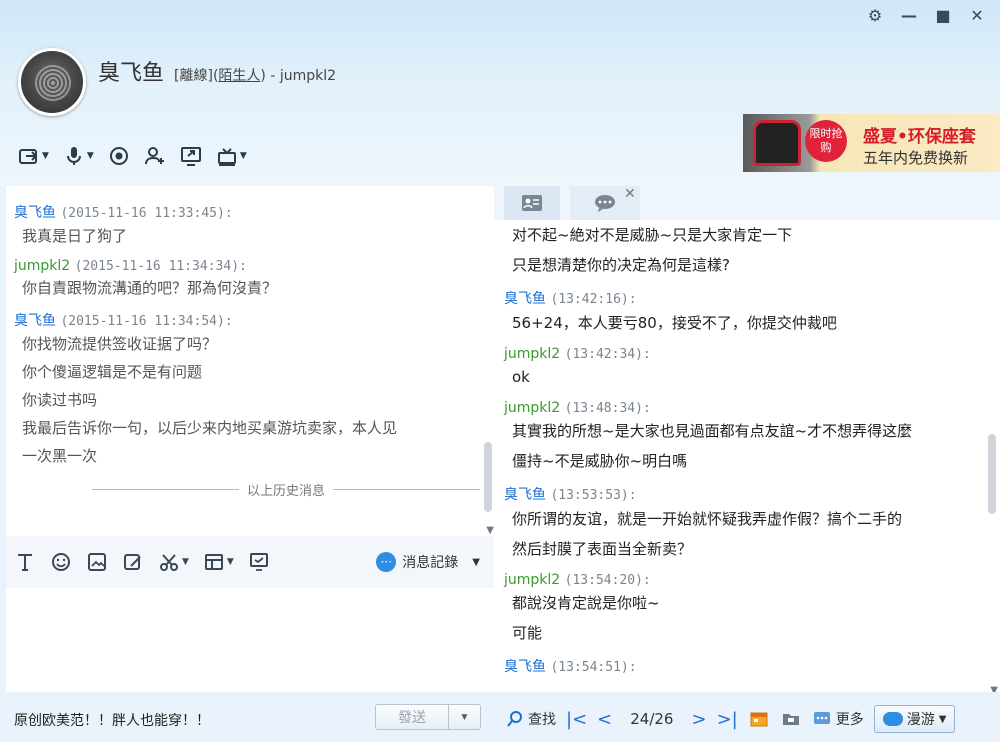 The image size is (1000, 742). I want to click on message-line: 对不起~絶对不是威胁~只是大家肯定一下, so click(652, 235).